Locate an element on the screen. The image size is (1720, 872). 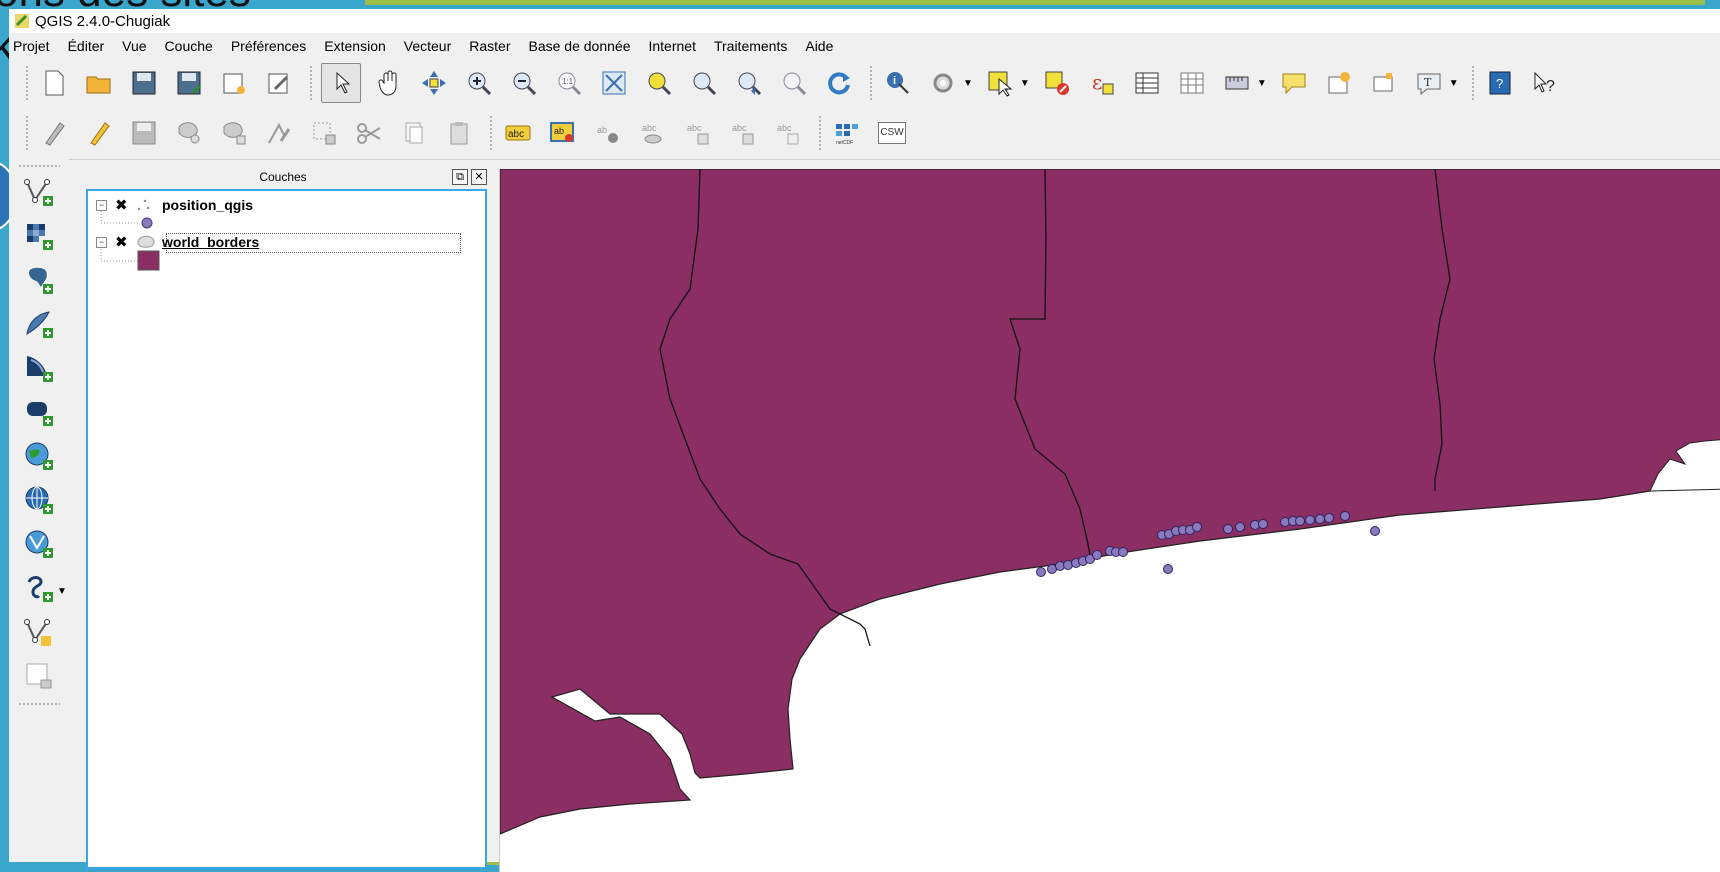
open-project-button is located at coordinates (99, 83).